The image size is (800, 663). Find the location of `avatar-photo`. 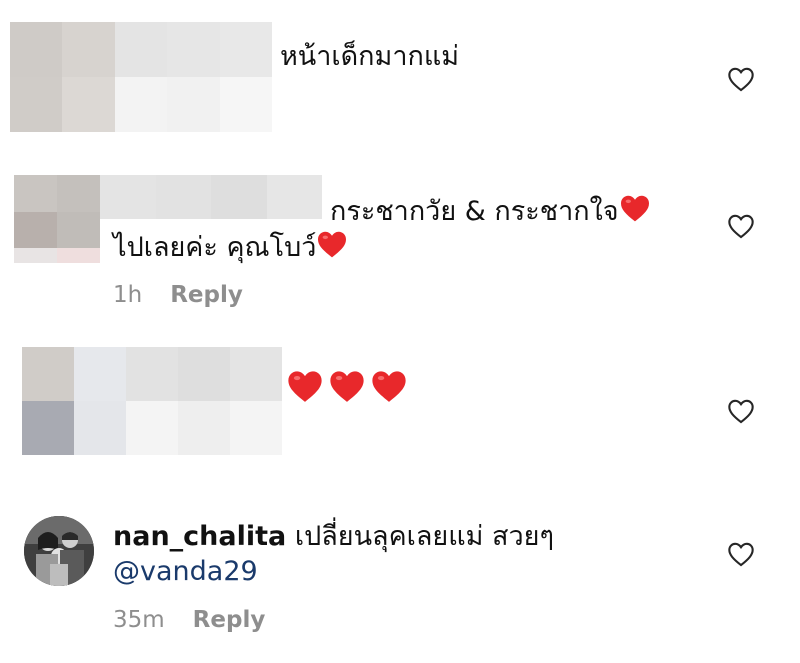

avatar-photo is located at coordinates (59, 551).